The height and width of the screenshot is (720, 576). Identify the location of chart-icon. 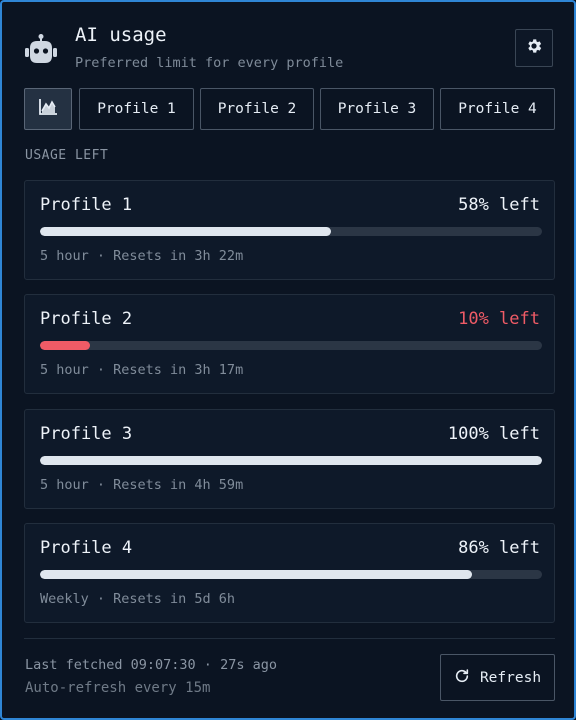
(48, 109).